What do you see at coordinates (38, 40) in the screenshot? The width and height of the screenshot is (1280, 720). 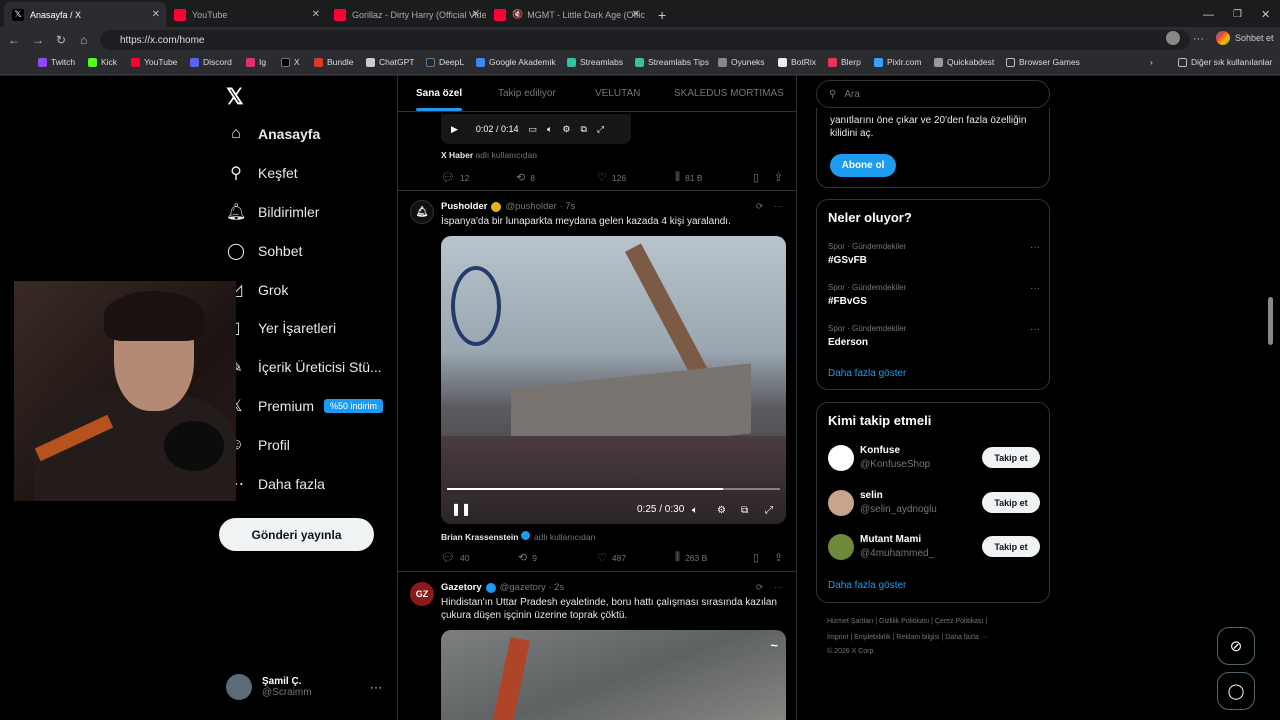 I see `forward-icon: →` at bounding box center [38, 40].